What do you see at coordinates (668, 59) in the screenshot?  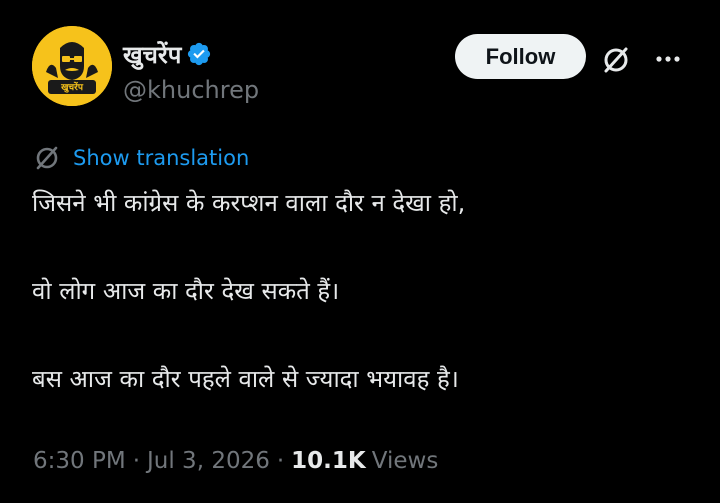 I see `more-dots-icon` at bounding box center [668, 59].